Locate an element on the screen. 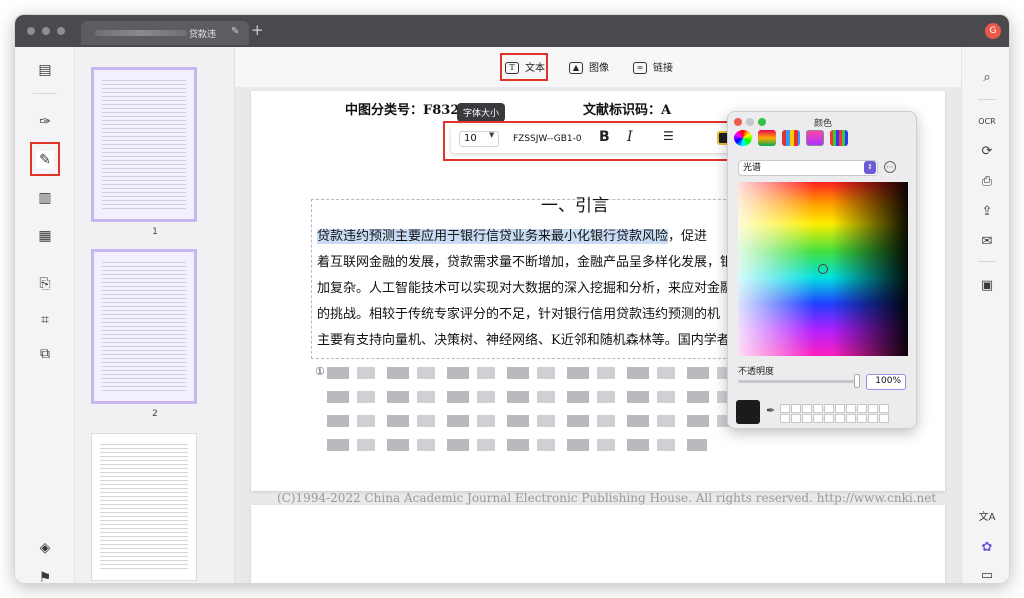 The image size is (1024, 598). protect-icon: ⎙ is located at coordinates (987, 182).